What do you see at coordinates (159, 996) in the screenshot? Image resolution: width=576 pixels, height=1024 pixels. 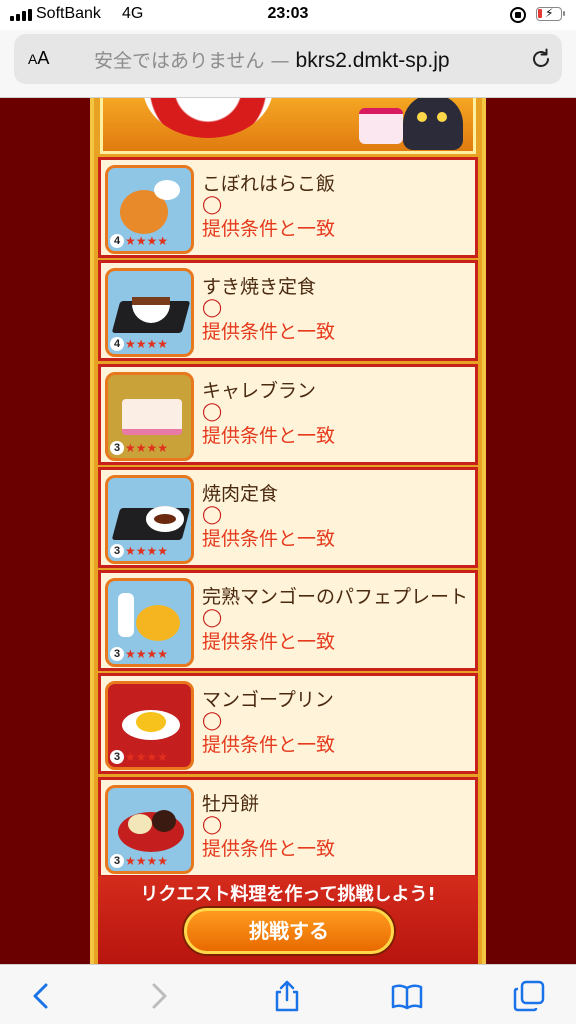 I see `forward-icon` at bounding box center [159, 996].